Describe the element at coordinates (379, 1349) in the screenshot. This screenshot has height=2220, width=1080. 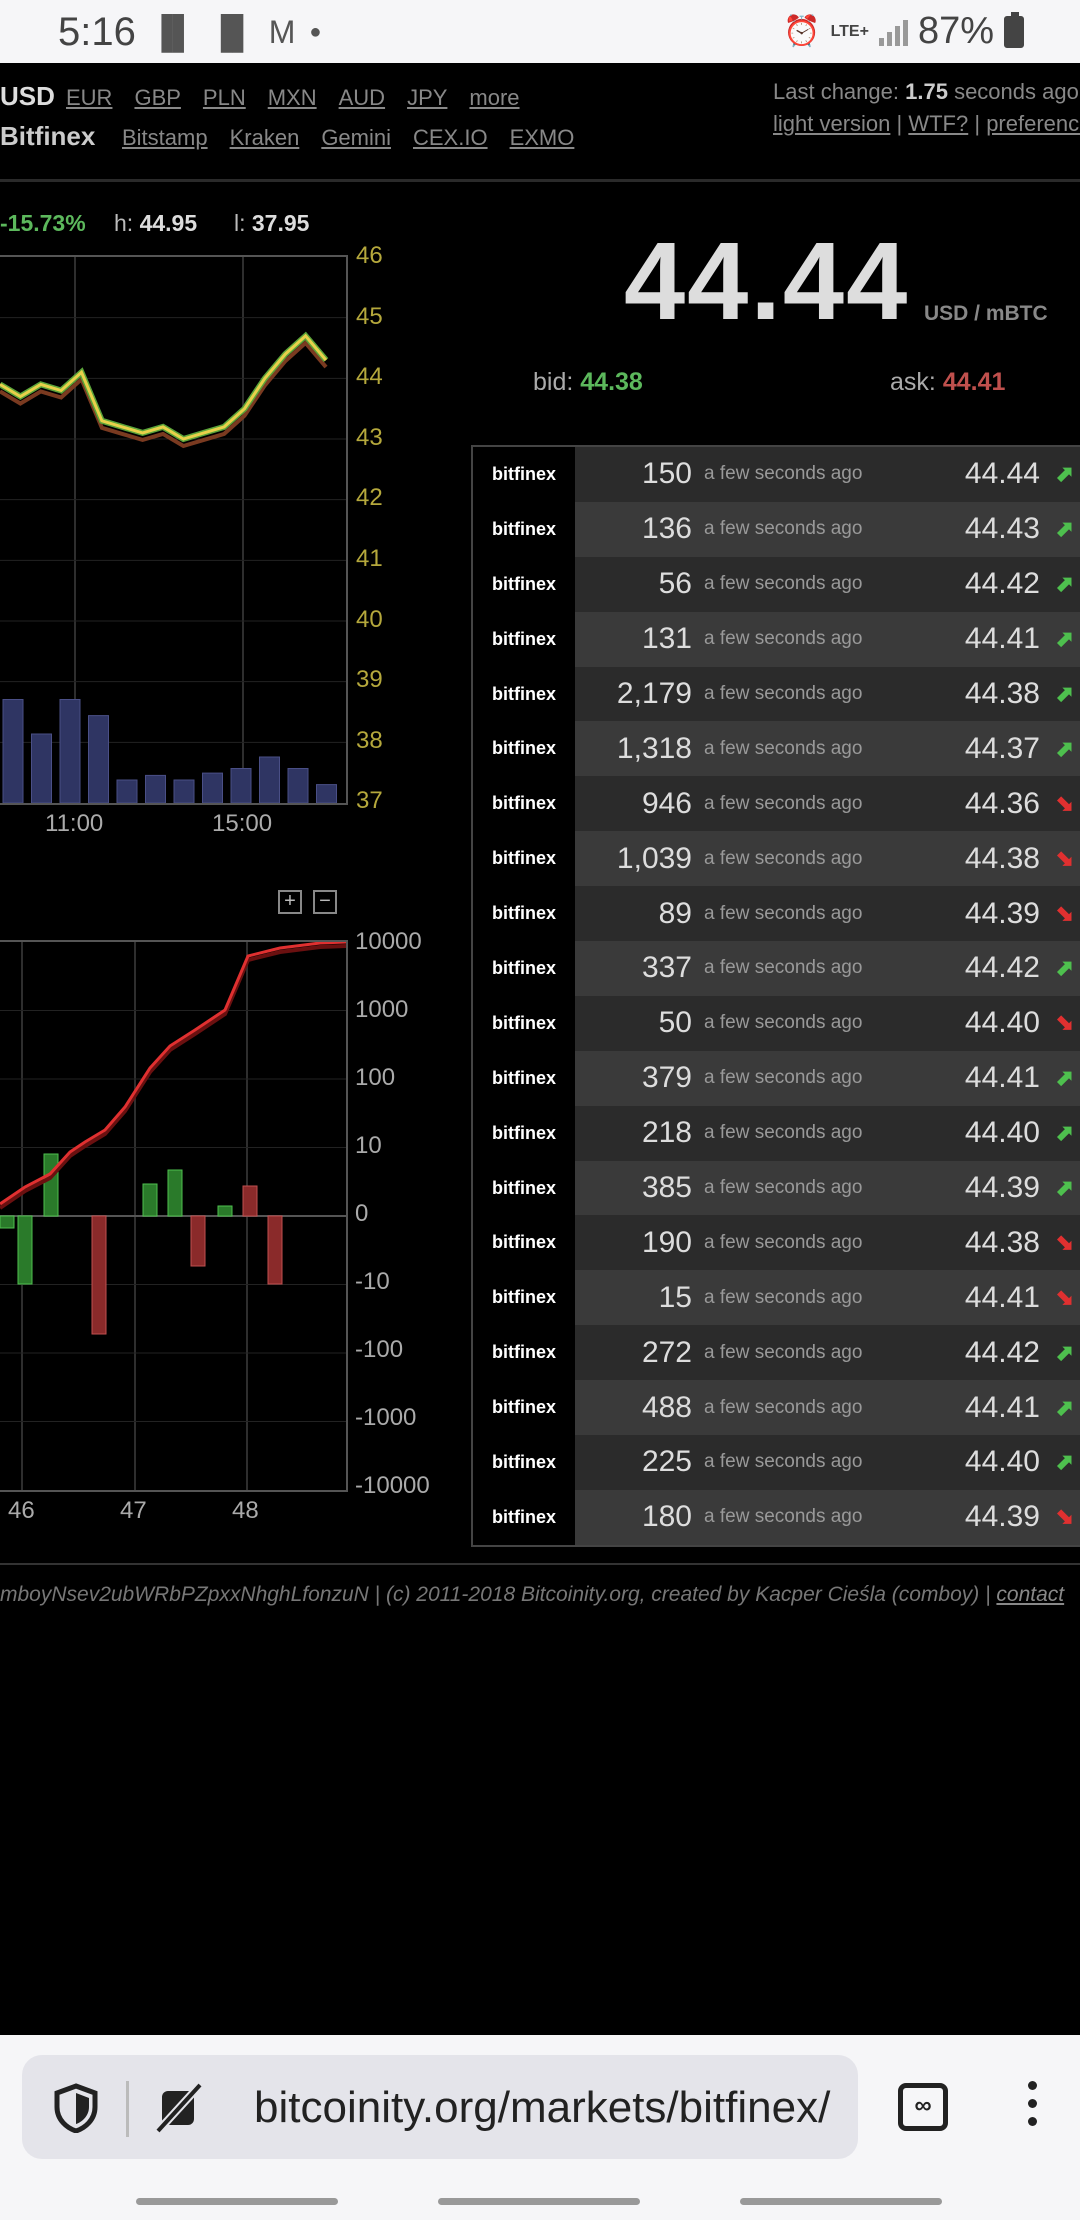
I see `volume-y-tick: -100` at that location.